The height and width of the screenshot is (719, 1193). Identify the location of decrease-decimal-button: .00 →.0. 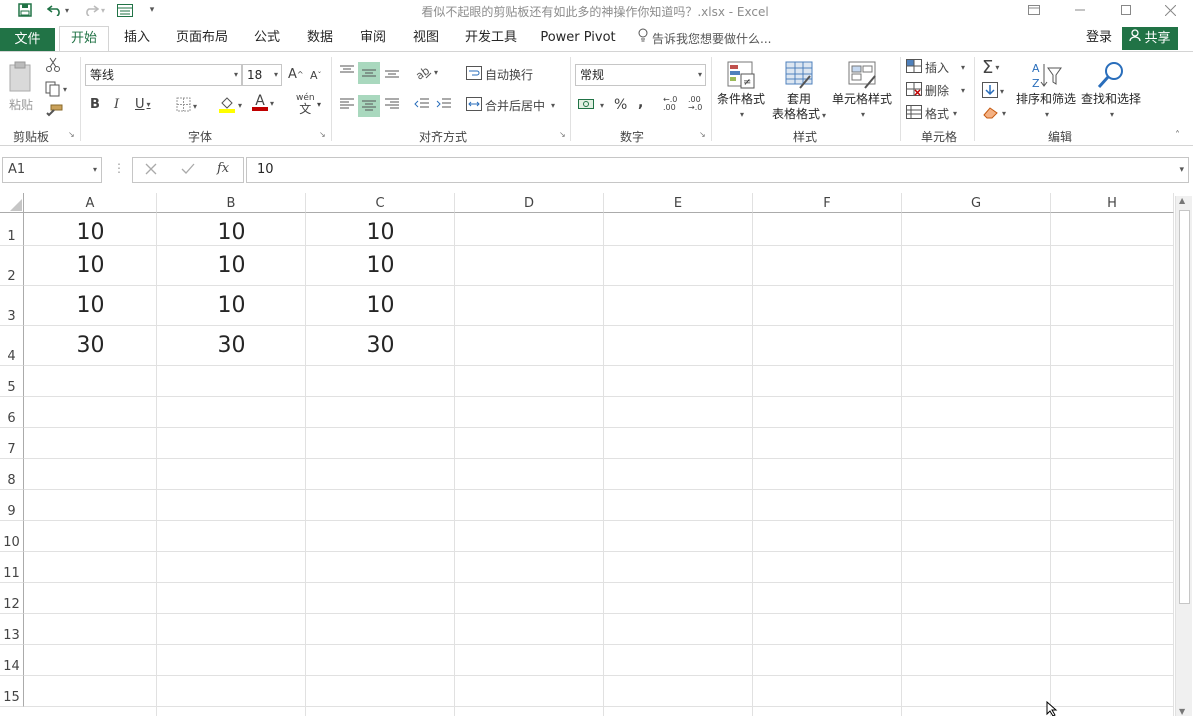
(698, 104).